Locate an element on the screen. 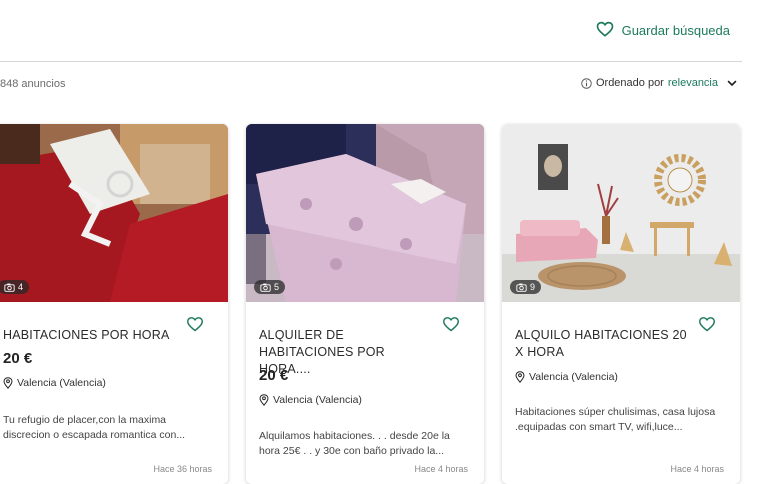 Image resolution: width=770 pixels, height=484 pixels. listing-photo: 4 is located at coordinates (114, 213).